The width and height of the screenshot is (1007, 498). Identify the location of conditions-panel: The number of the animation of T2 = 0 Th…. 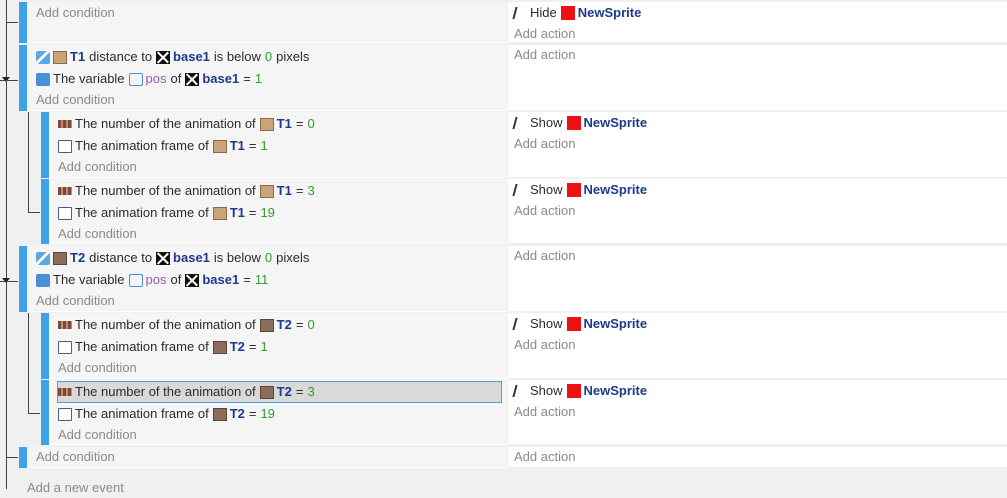
(278, 346).